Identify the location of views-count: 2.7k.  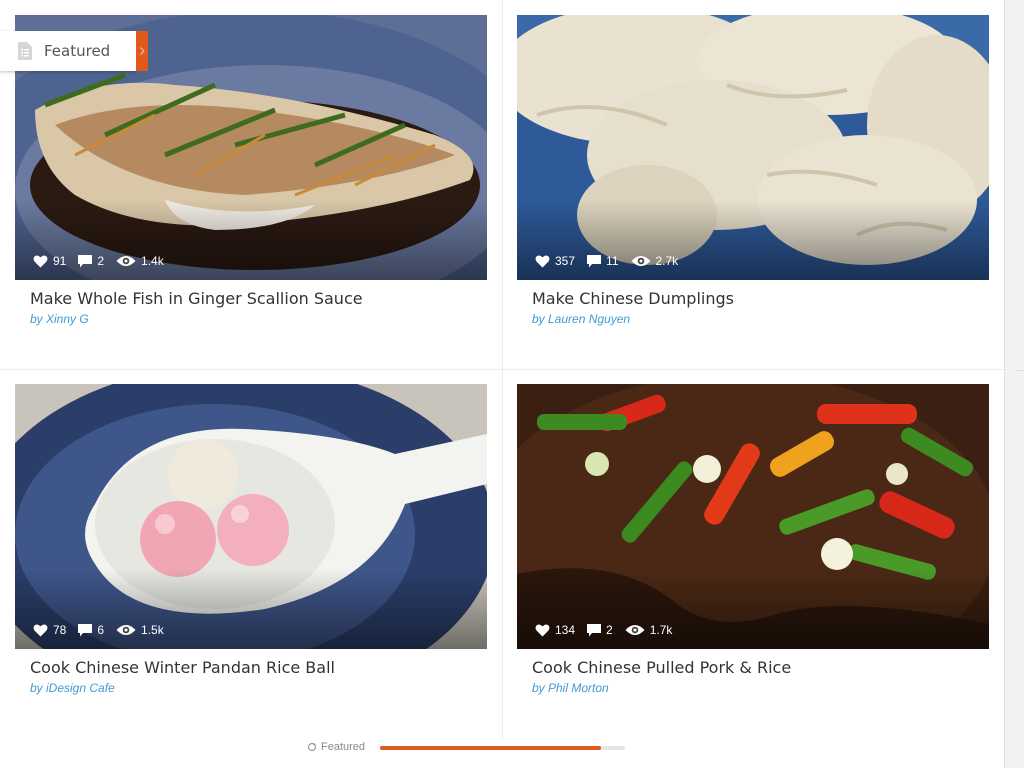
(667, 261).